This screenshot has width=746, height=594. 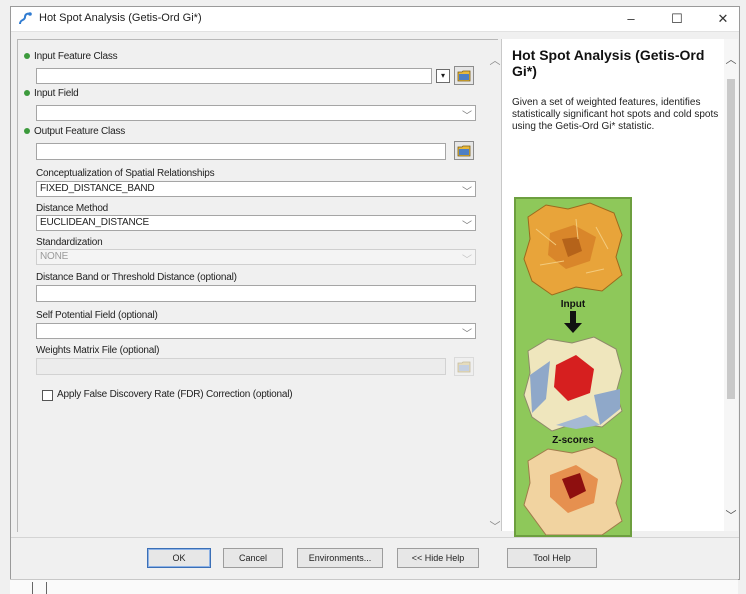 What do you see at coordinates (241, 151) in the screenshot?
I see `output-feature-class-input` at bounding box center [241, 151].